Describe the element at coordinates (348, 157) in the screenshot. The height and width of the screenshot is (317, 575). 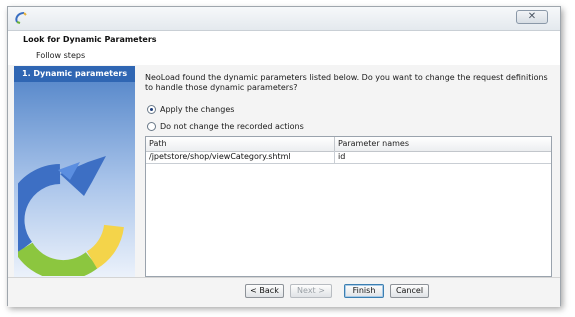
I see `table-row: /jpetstore/shop/viewCategory.shtml id` at that location.